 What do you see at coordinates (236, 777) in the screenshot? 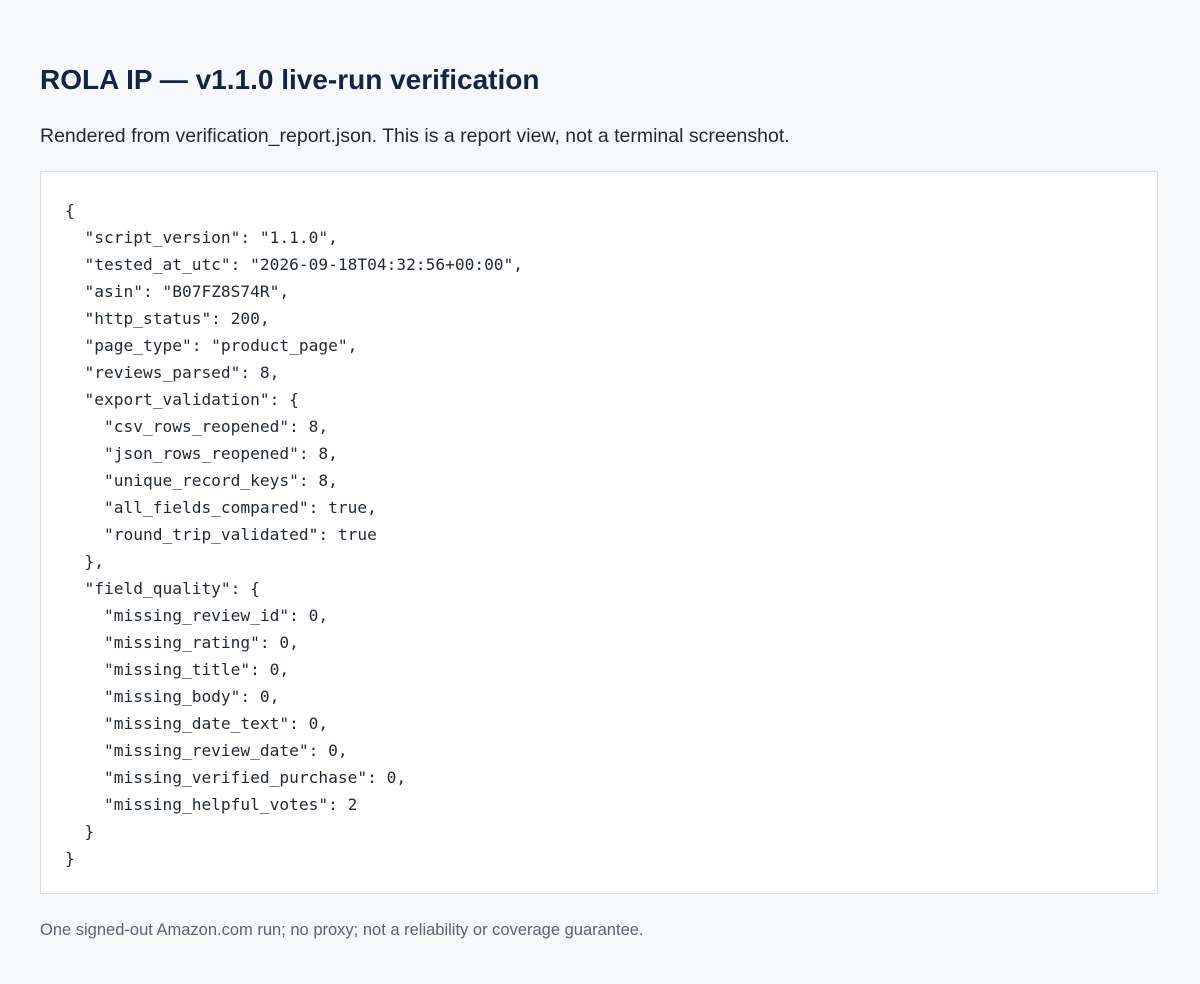
I see `json-report-line: "missing_verified_purchase": 0,` at bounding box center [236, 777].